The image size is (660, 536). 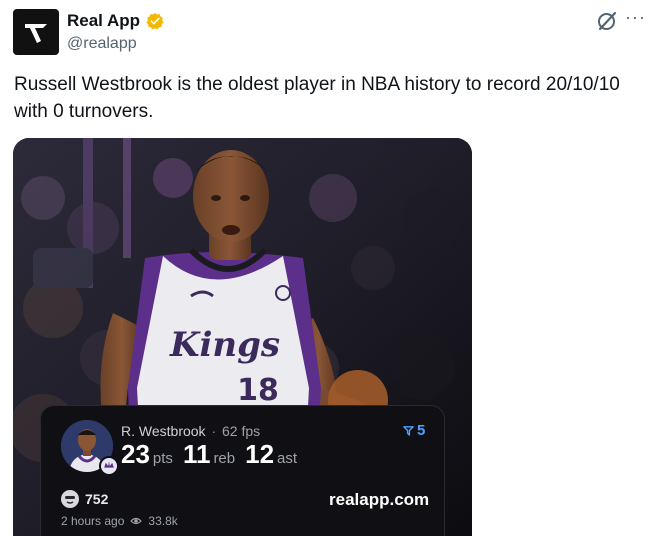 I want to click on player-line: R. Westbrook · 62 fps, so click(x=190, y=431).